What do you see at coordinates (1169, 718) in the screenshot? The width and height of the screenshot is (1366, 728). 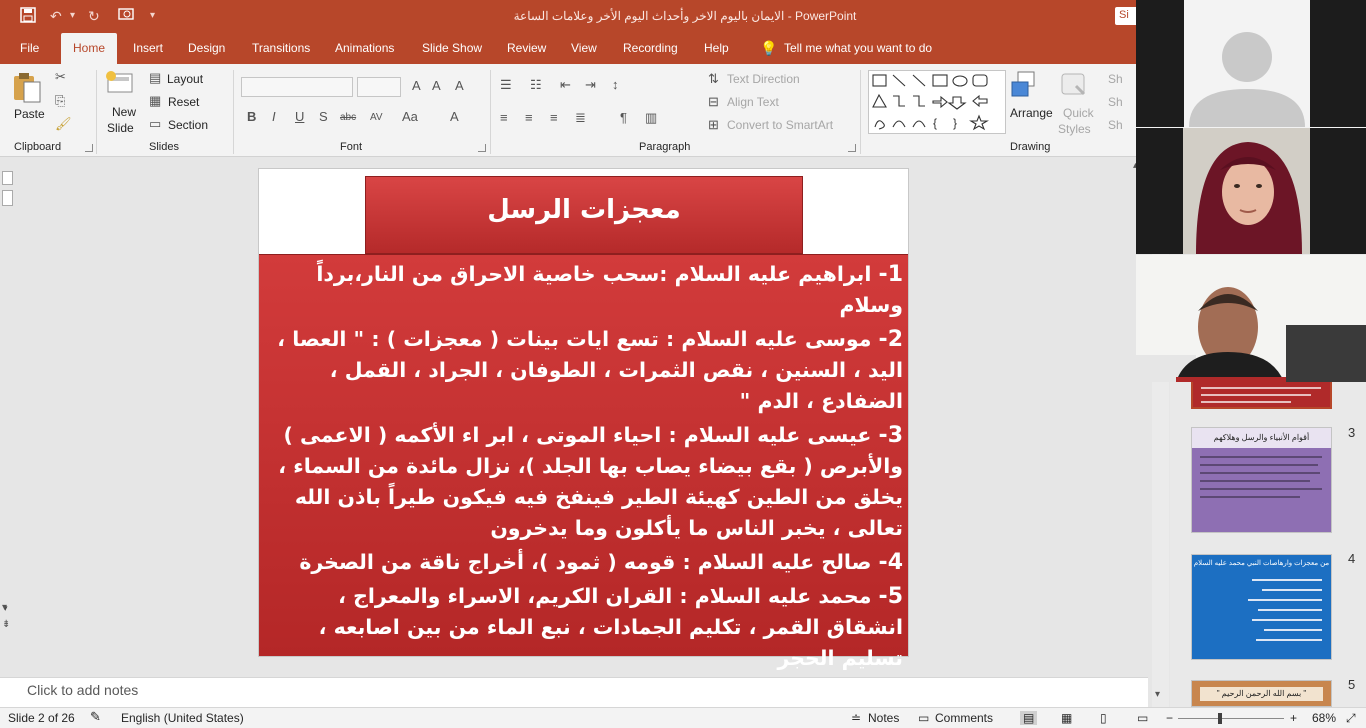 I see `zoom-out-button: −` at bounding box center [1169, 718].